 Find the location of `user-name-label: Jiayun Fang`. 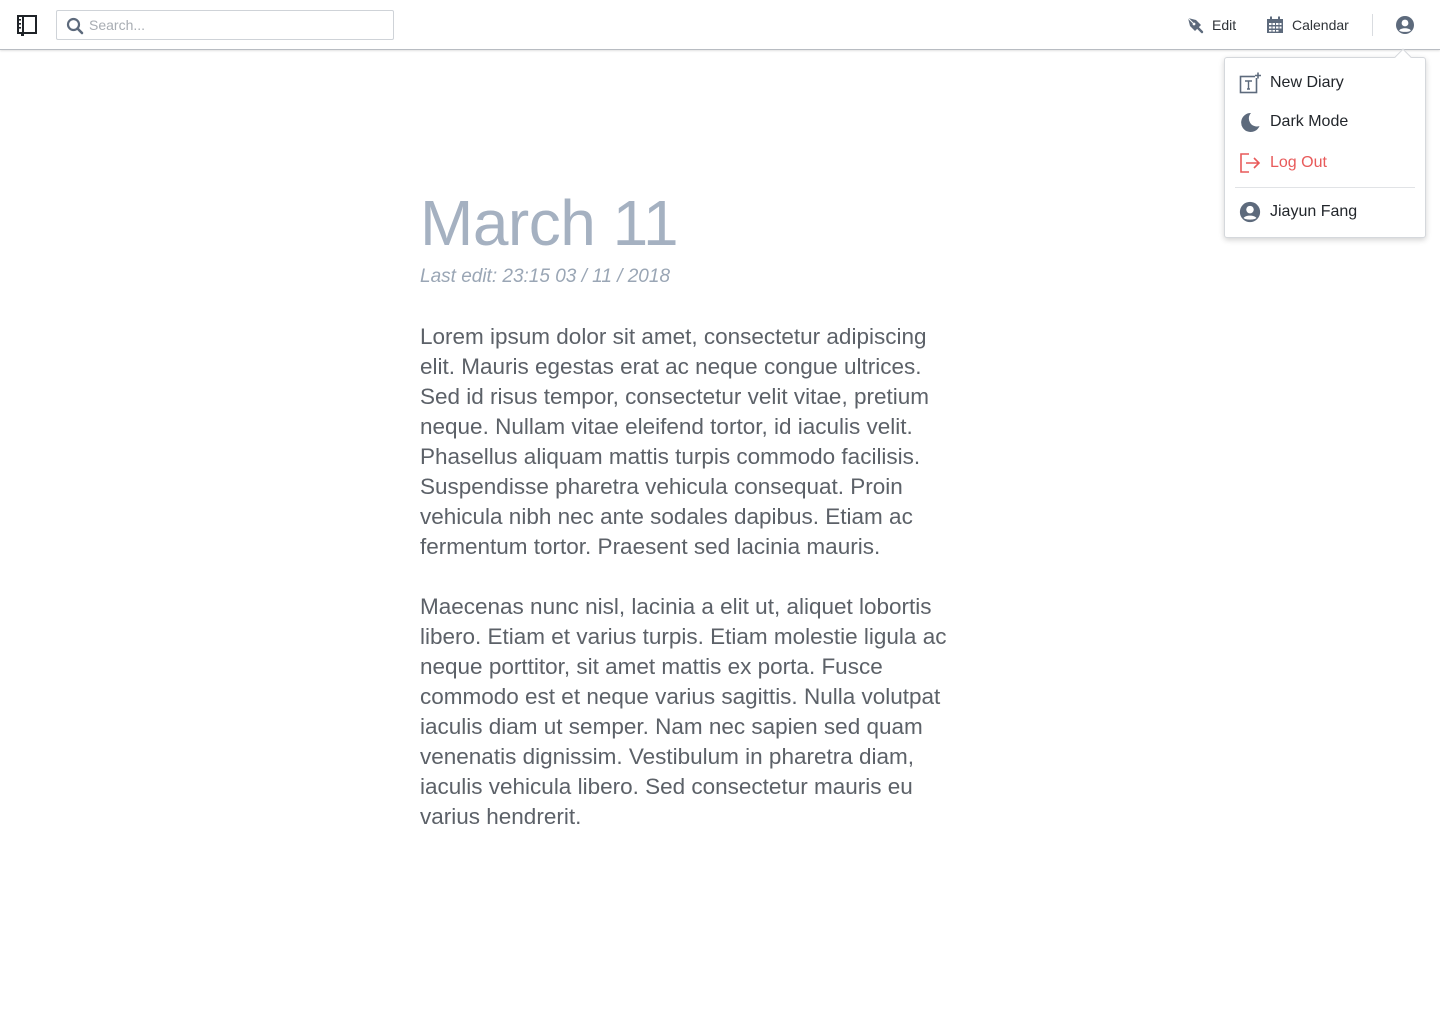

user-name-label: Jiayun Fang is located at coordinates (1314, 211).